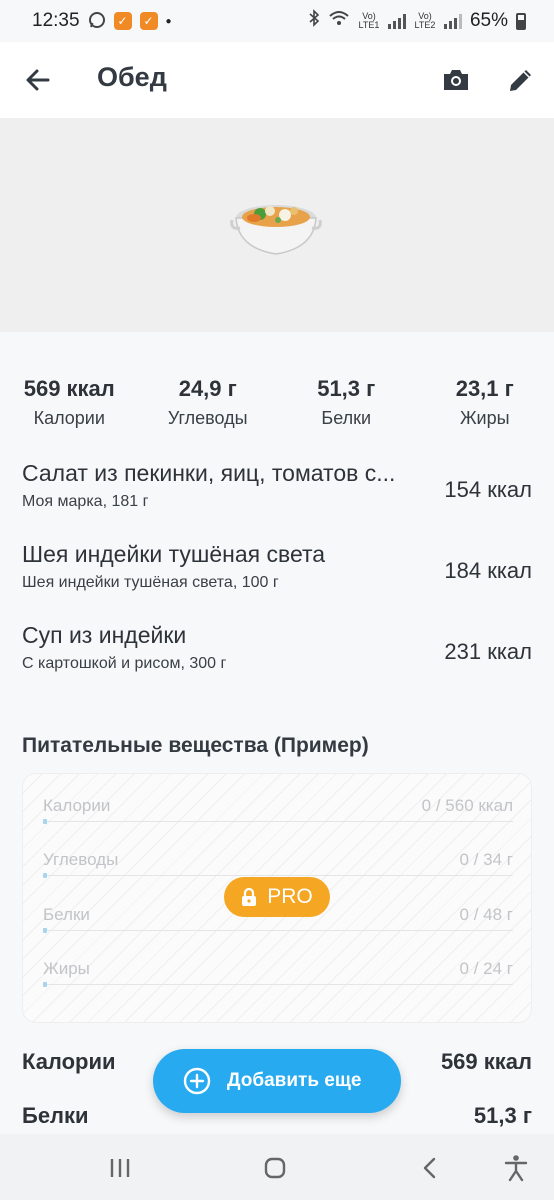 Image resolution: width=554 pixels, height=1200 pixels. What do you see at coordinates (294, 1080) in the screenshot?
I see `add-more-label: Добавить еще` at bounding box center [294, 1080].